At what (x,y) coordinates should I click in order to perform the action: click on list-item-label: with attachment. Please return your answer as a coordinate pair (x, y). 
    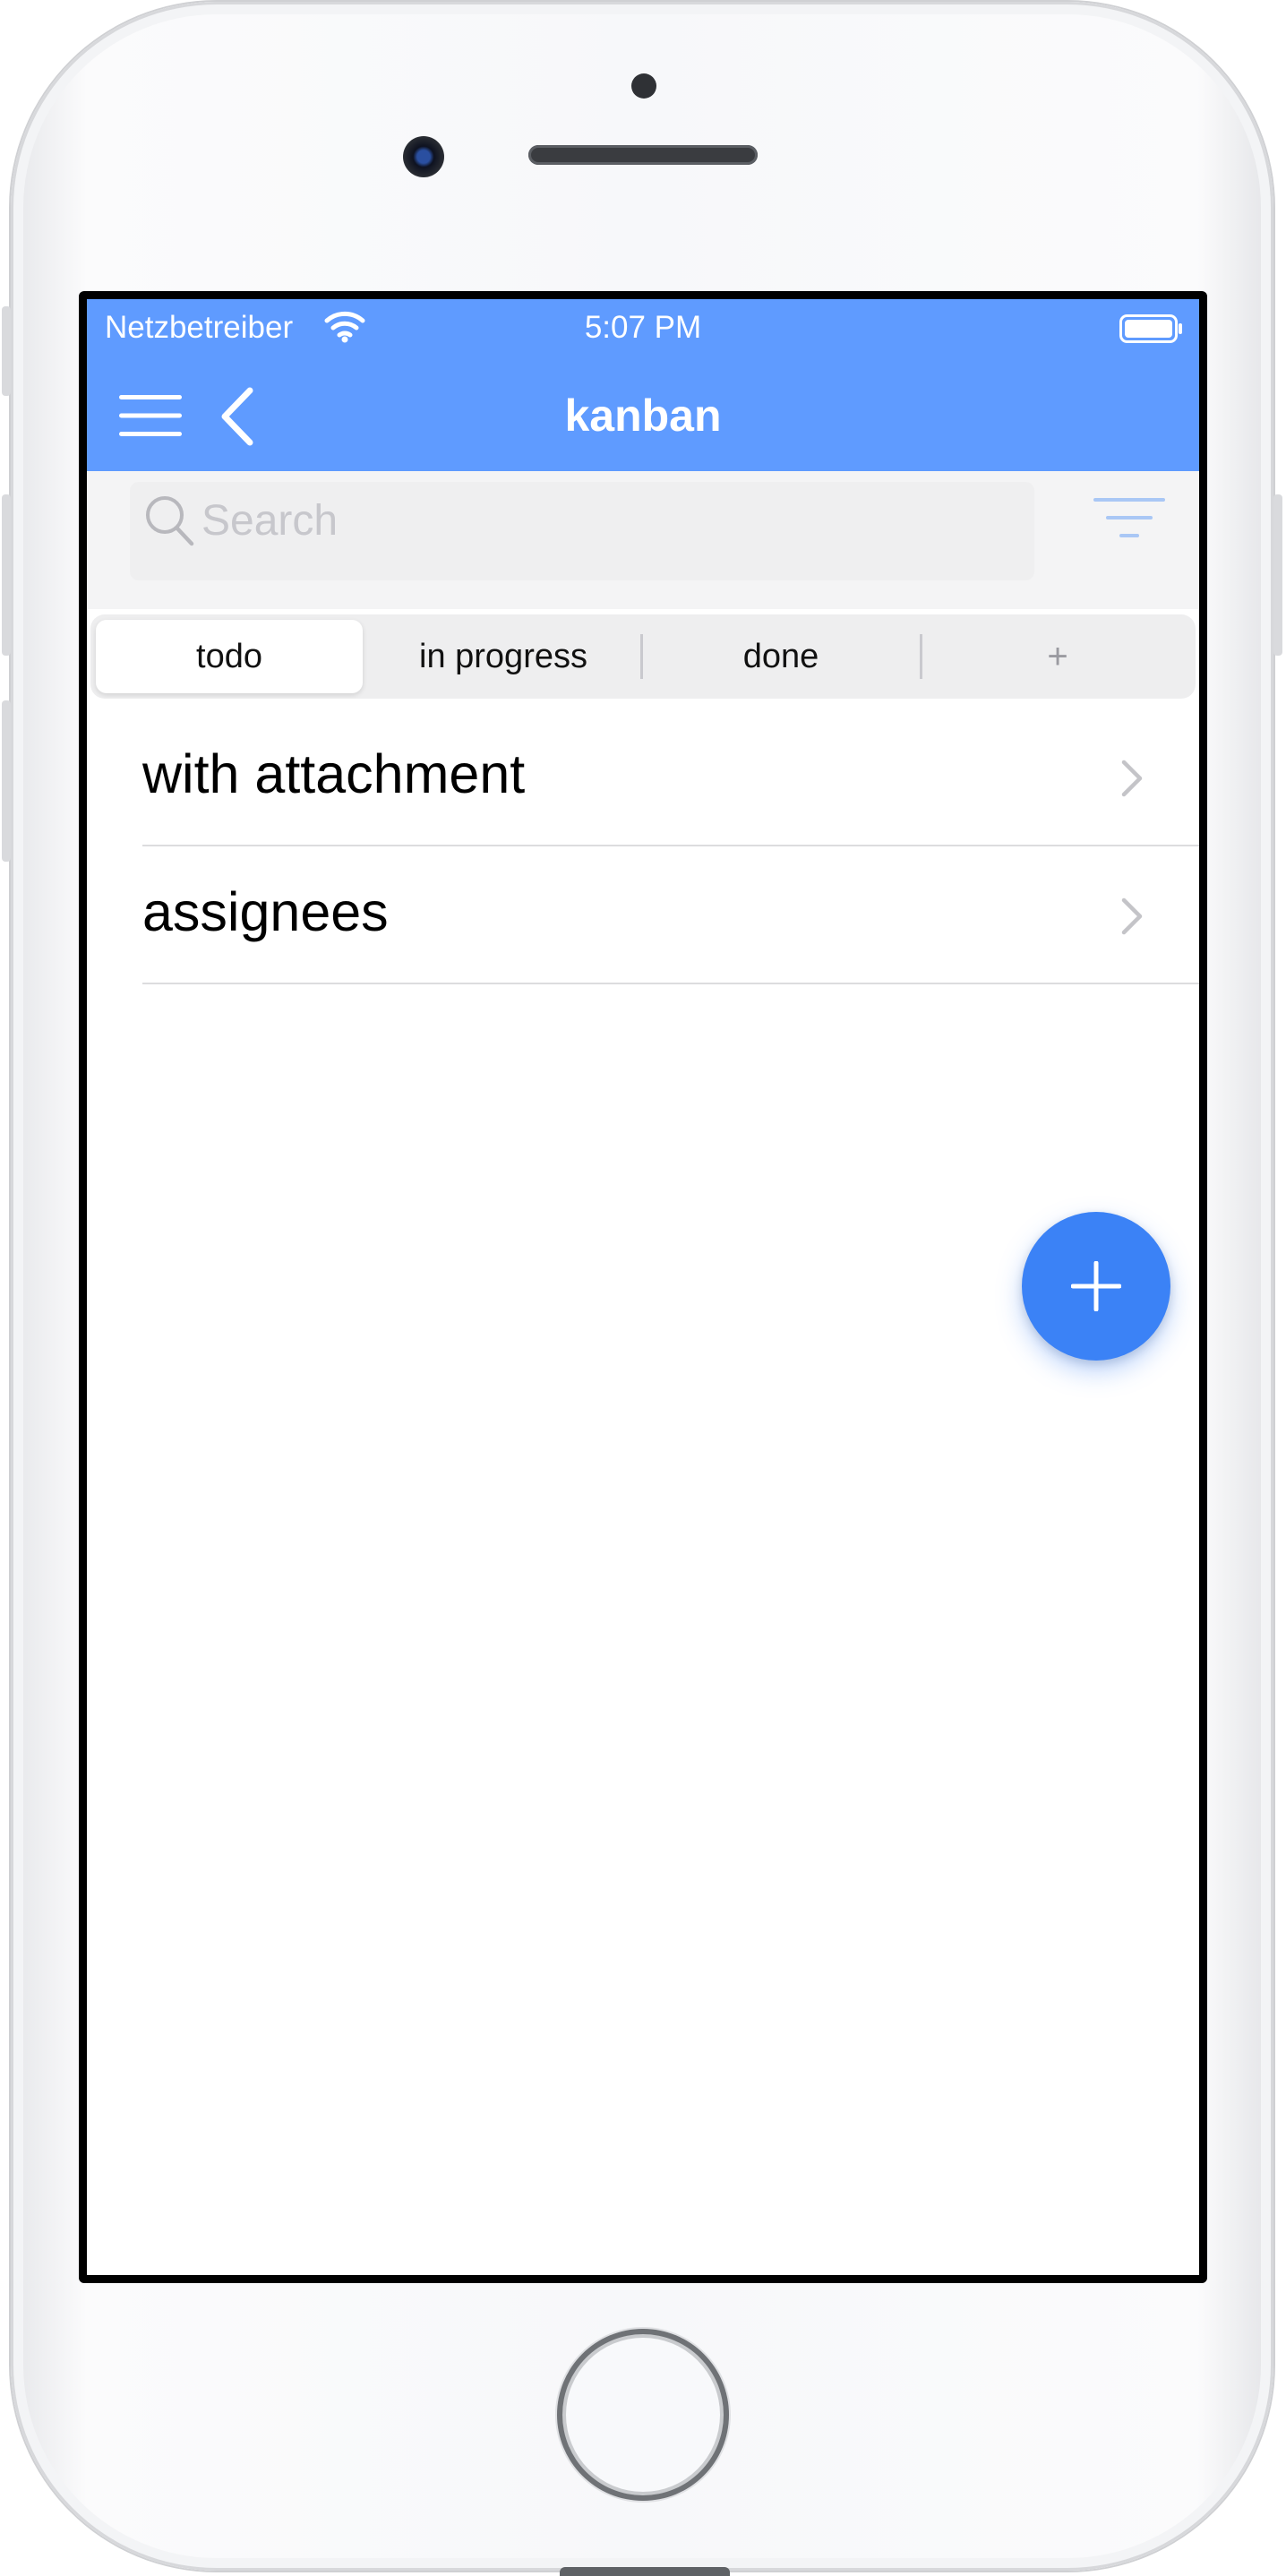
    Looking at the image, I should click on (334, 773).